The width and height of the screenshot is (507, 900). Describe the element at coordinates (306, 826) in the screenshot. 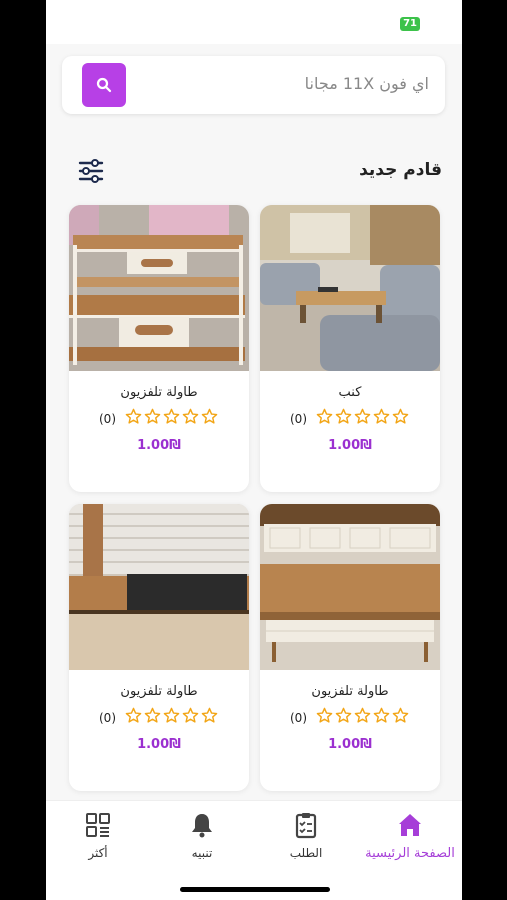

I see `clipboard-icon` at that location.